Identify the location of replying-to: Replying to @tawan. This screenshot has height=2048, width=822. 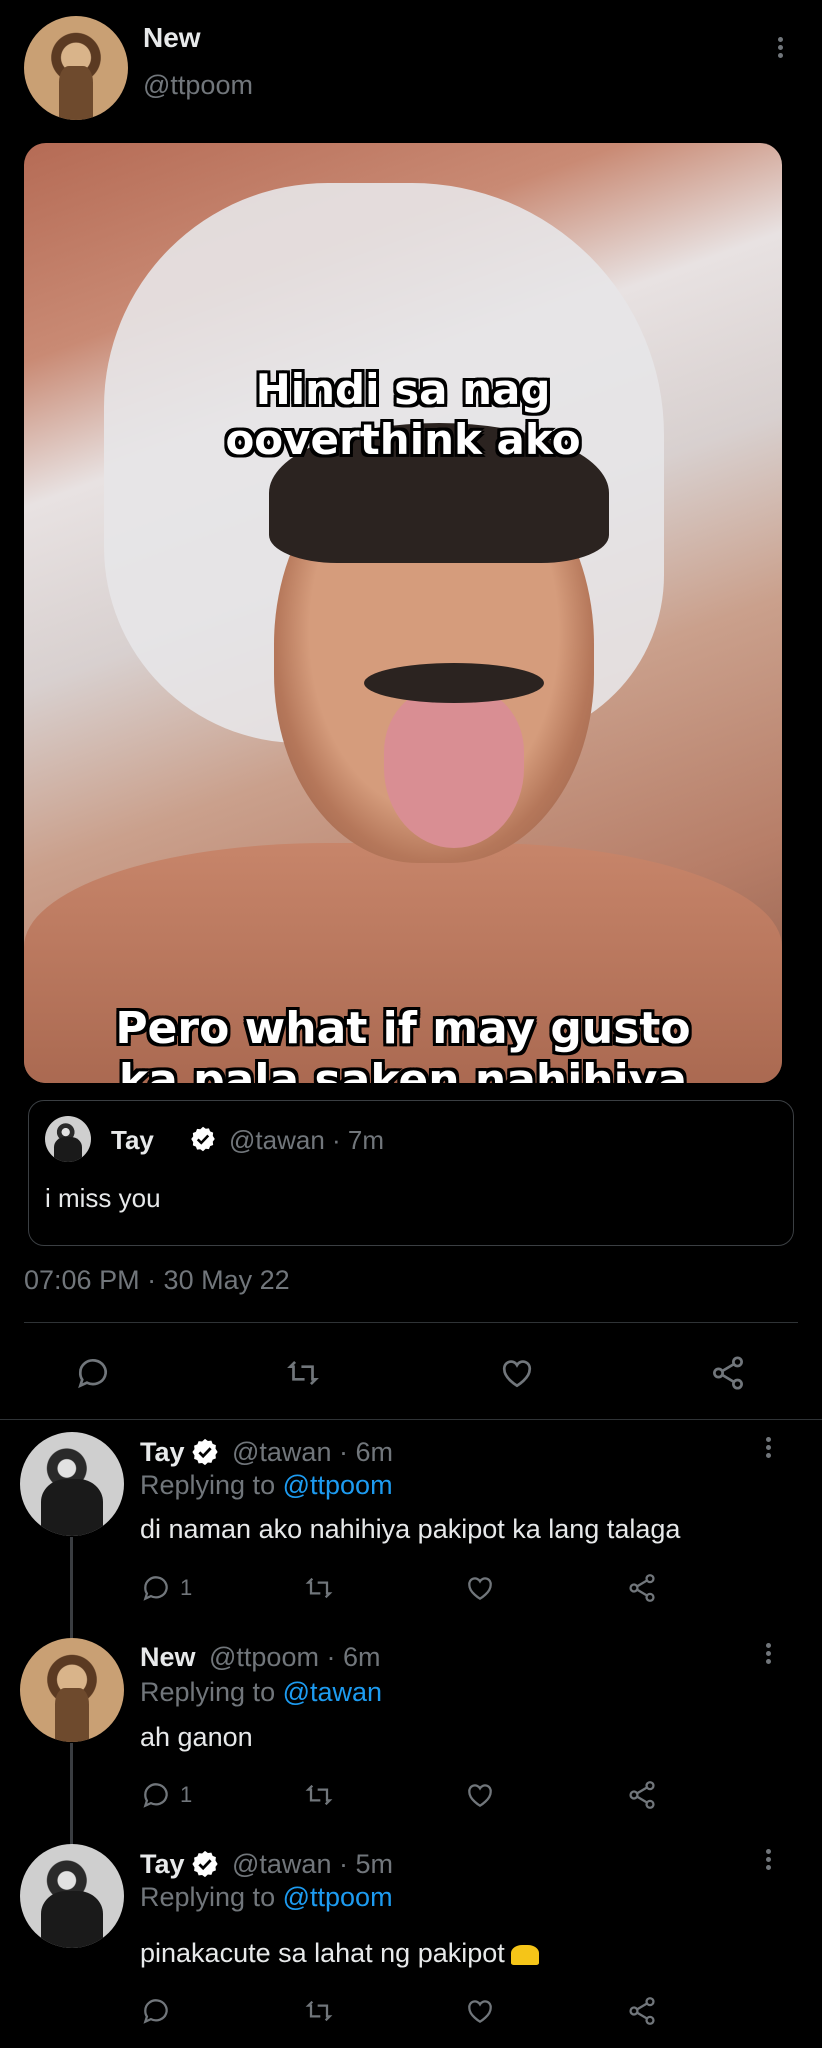
(261, 1692).